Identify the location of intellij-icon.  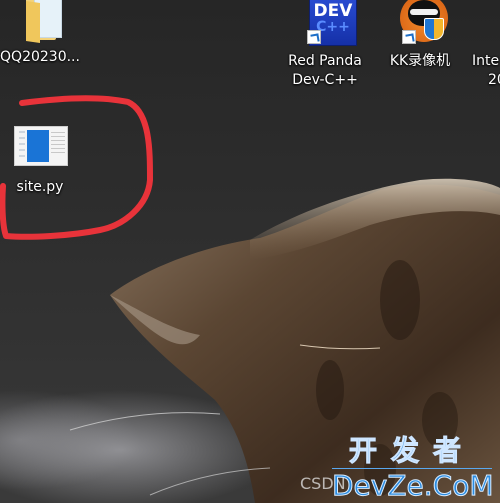
(489, 24).